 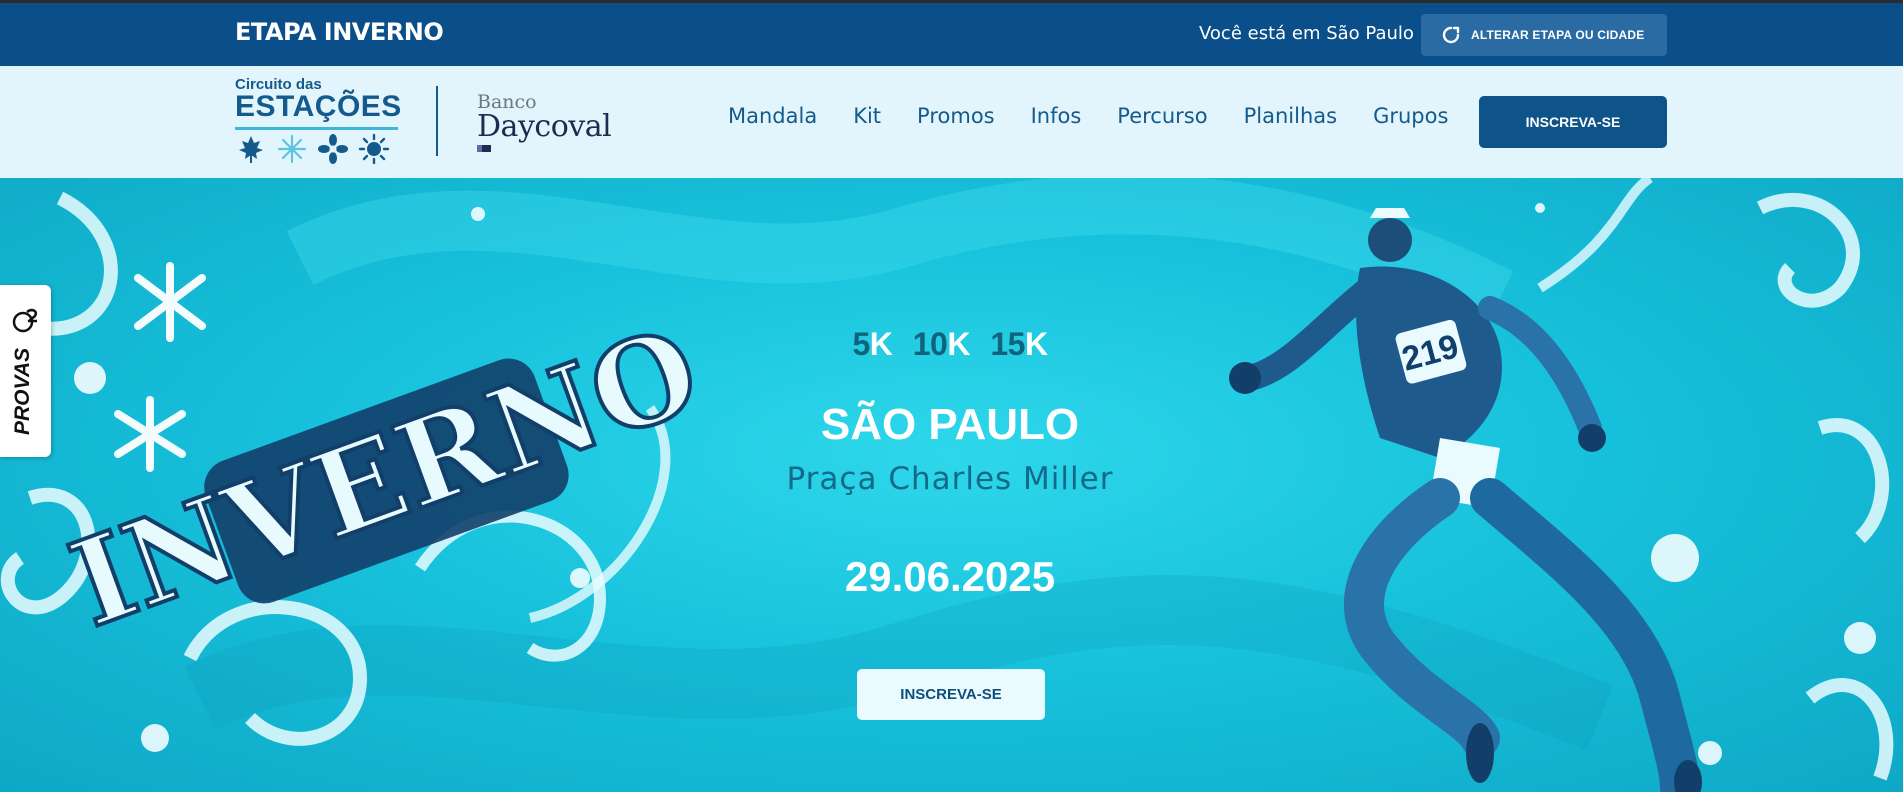 I want to click on circuito-das-estacoes-logo: Circuito das ESTAÇÕES, so click(x=320, y=122).